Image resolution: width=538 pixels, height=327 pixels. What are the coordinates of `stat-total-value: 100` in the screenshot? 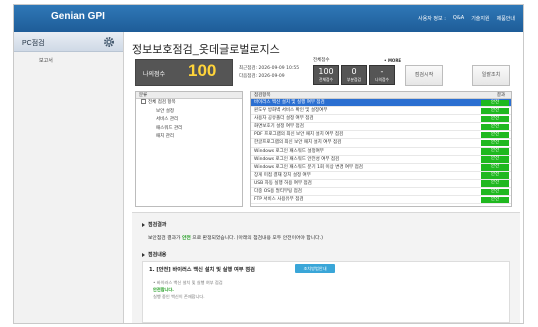 It's located at (326, 71).